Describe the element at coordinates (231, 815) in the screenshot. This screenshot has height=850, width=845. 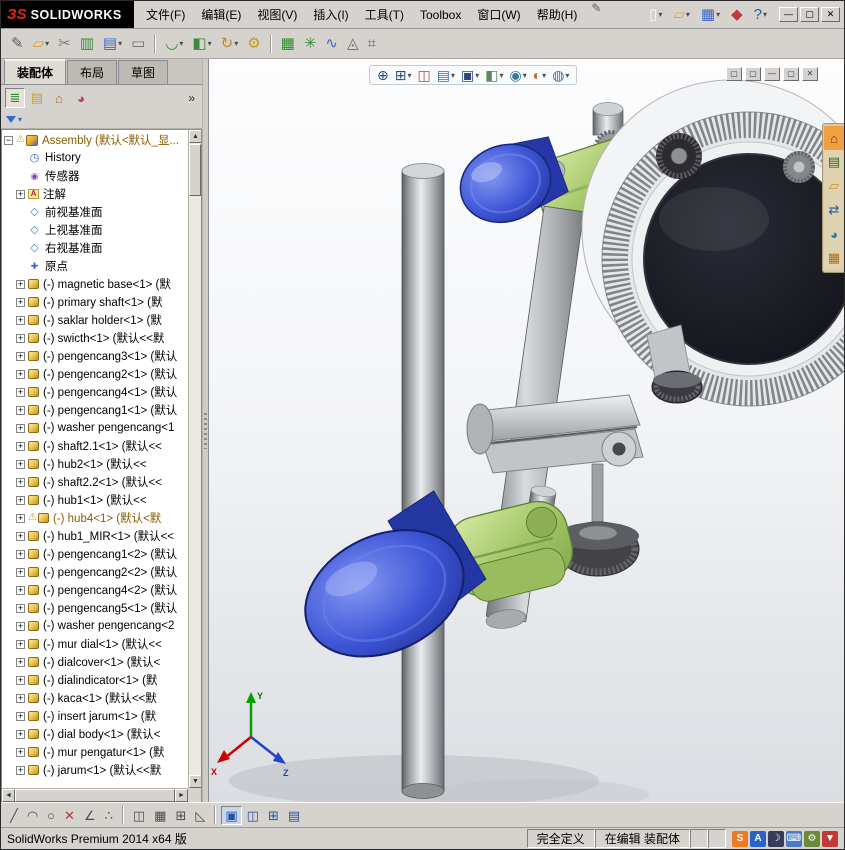
I see `viewport-single-icon: ▣` at that location.